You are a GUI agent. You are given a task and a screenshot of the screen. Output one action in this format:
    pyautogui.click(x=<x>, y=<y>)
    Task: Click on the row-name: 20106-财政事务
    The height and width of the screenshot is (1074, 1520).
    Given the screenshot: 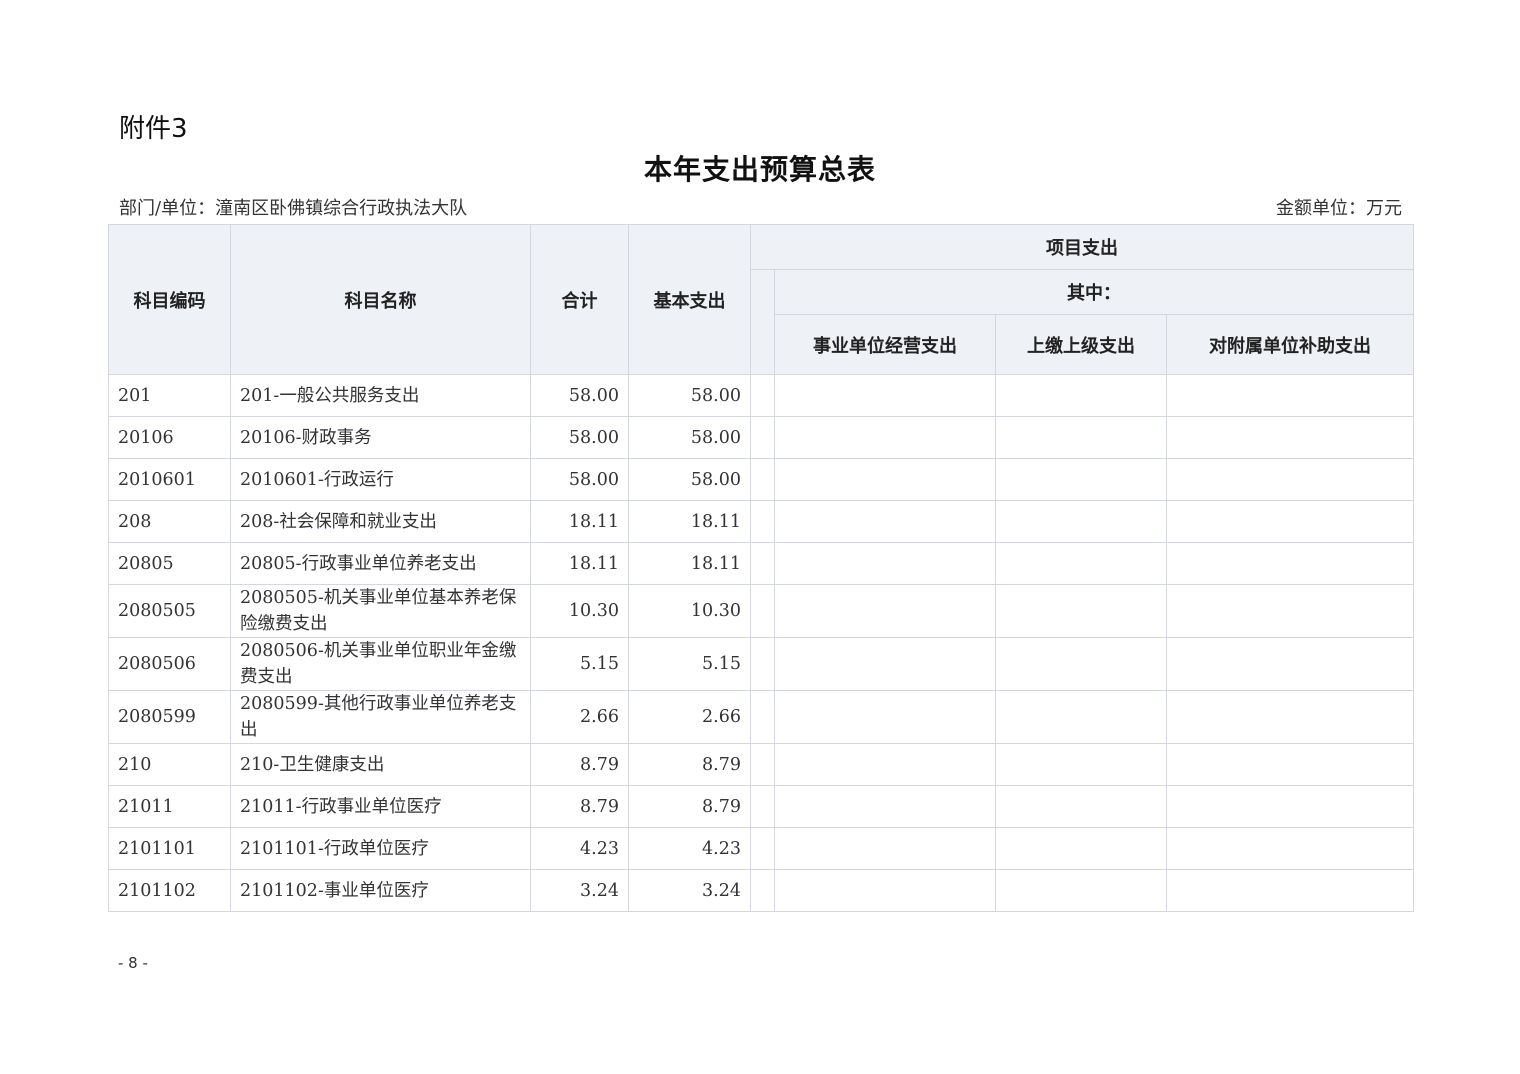 What is the action you would take?
    pyautogui.click(x=380, y=437)
    